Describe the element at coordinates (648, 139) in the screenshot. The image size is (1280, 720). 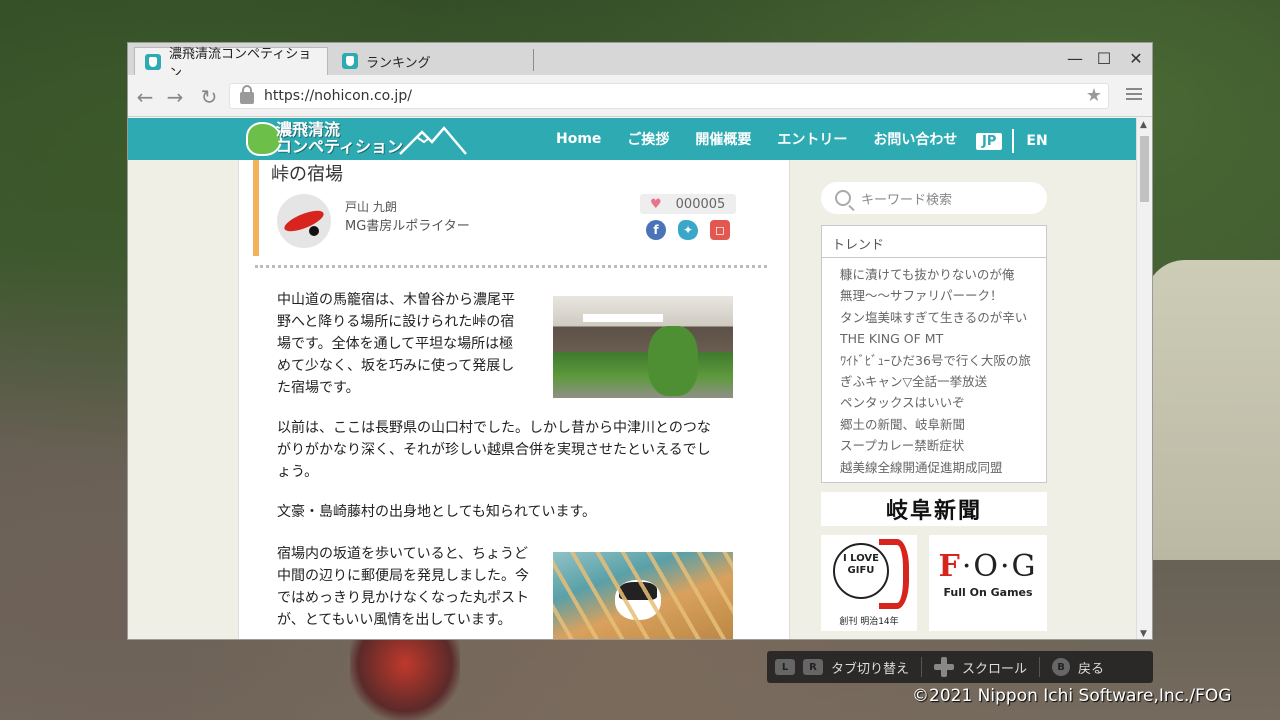
I see `nav-greeting: ご挨拶` at that location.